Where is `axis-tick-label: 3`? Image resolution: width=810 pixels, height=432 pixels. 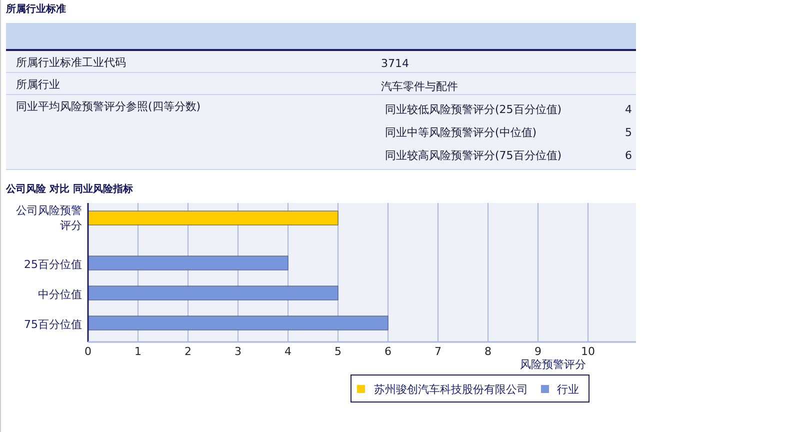 axis-tick-label: 3 is located at coordinates (238, 351).